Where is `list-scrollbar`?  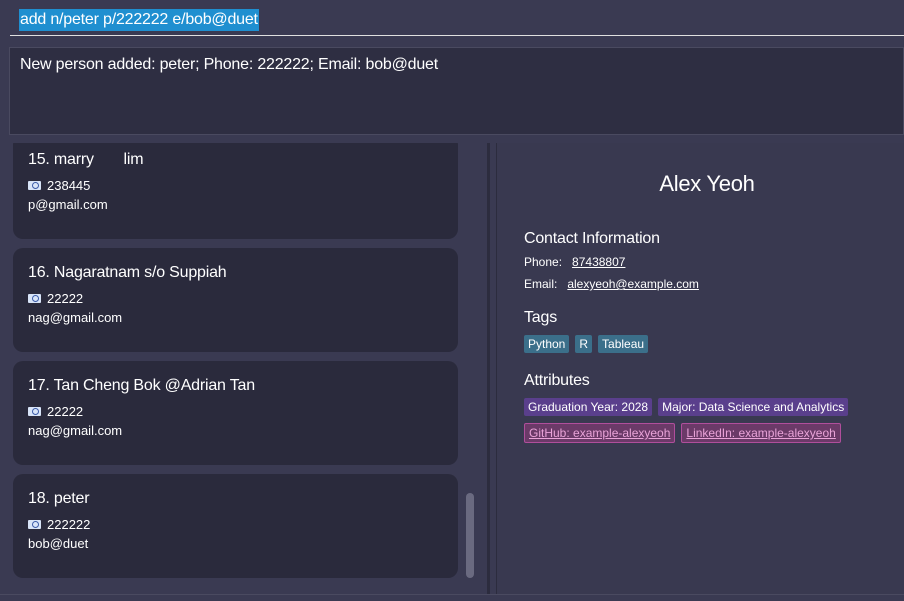 list-scrollbar is located at coordinates (470, 535).